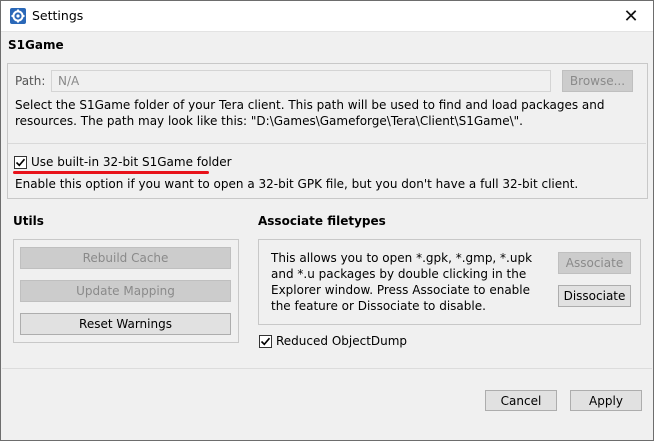 This screenshot has height=441, width=654. What do you see at coordinates (301, 81) in the screenshot?
I see `path-input: N/A` at bounding box center [301, 81].